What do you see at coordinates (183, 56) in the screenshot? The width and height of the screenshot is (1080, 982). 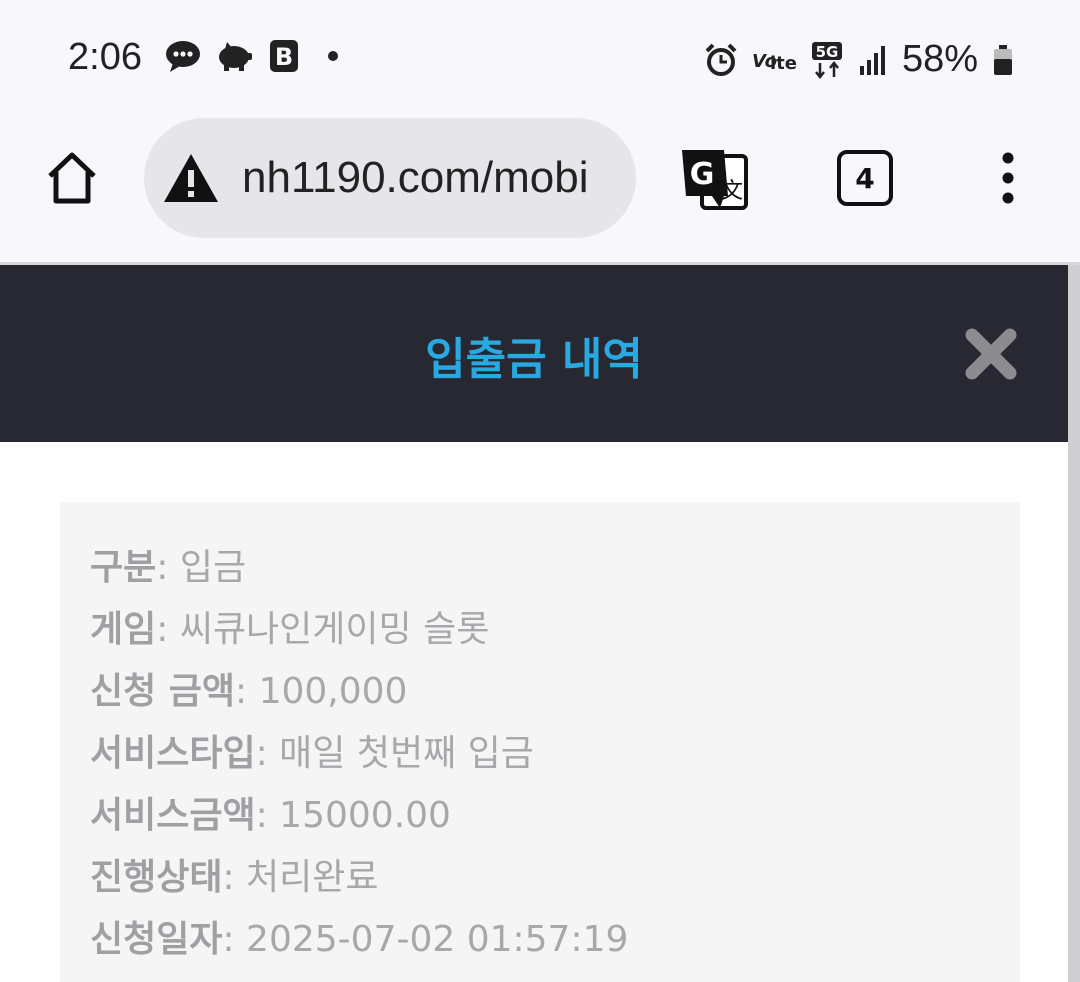 I see `chat-bubble-icon` at bounding box center [183, 56].